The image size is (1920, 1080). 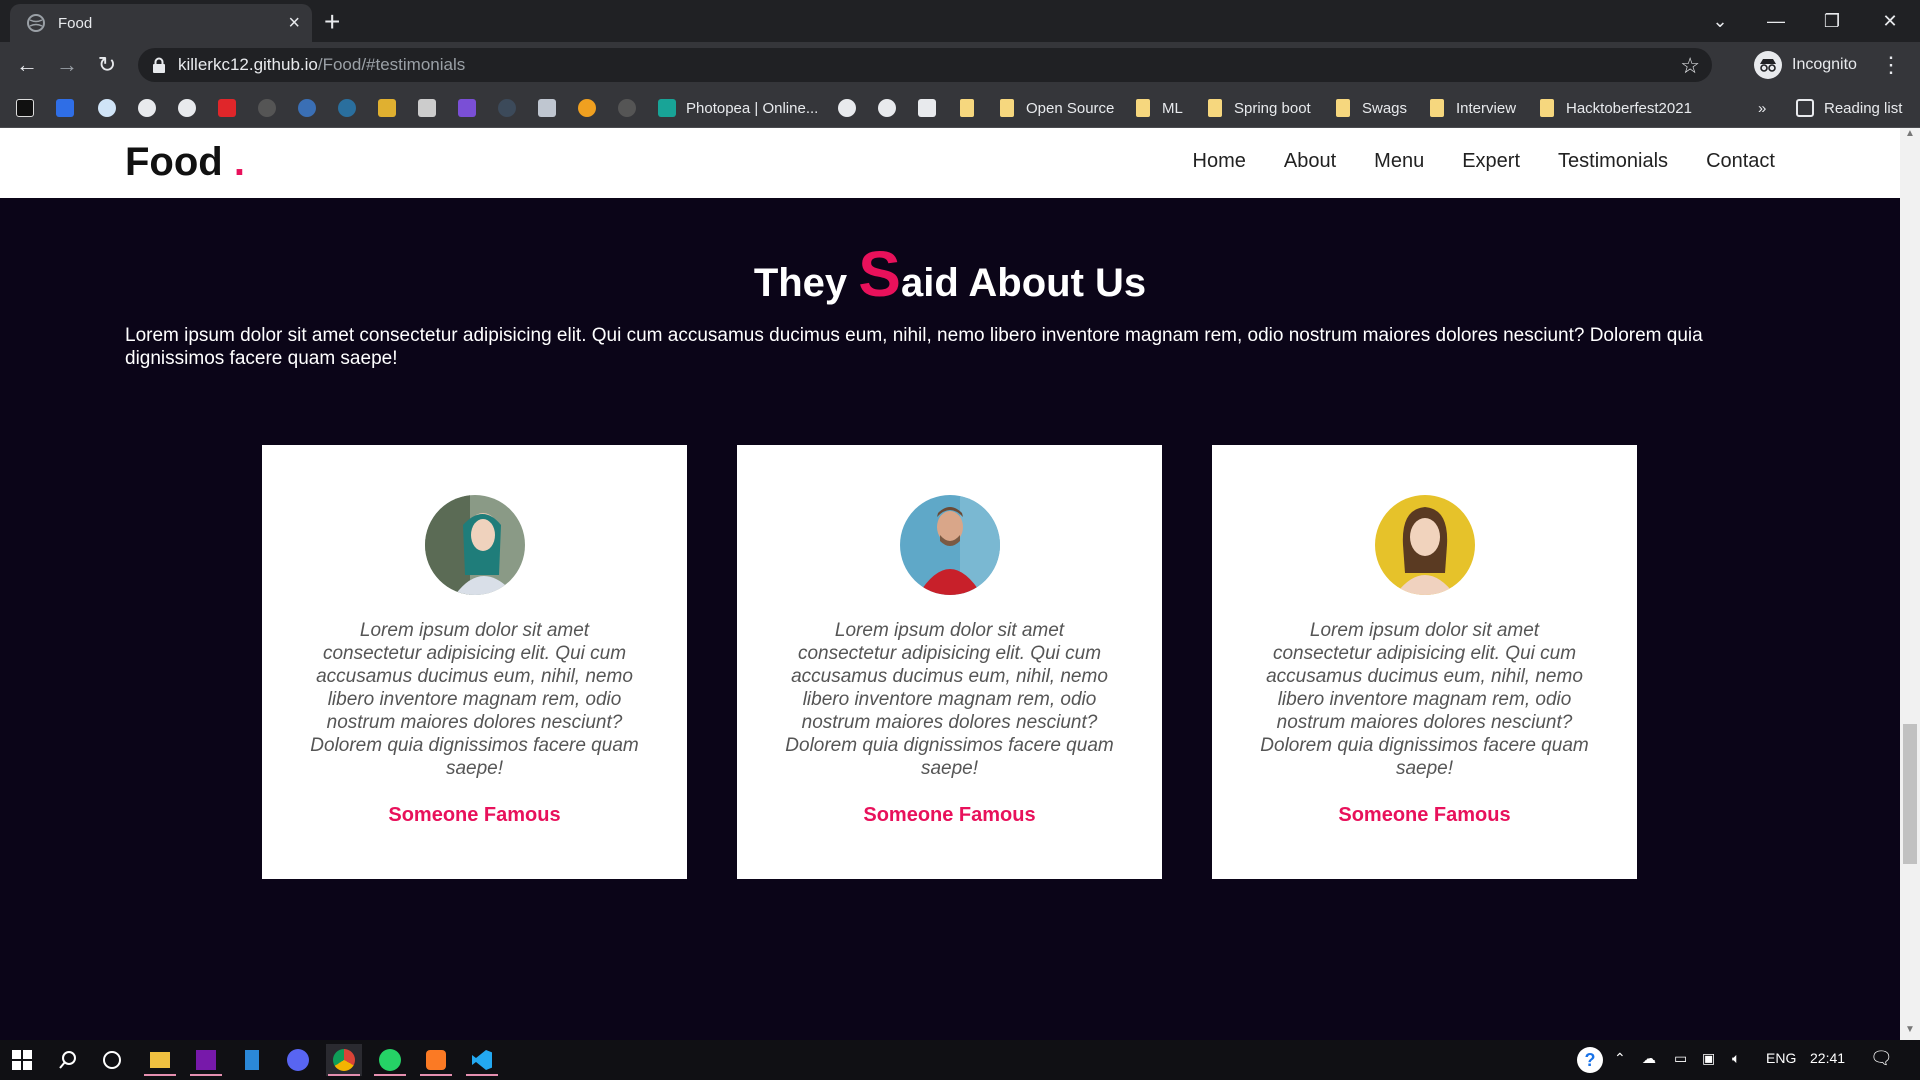 I want to click on search-icon, so click(x=68, y=1060).